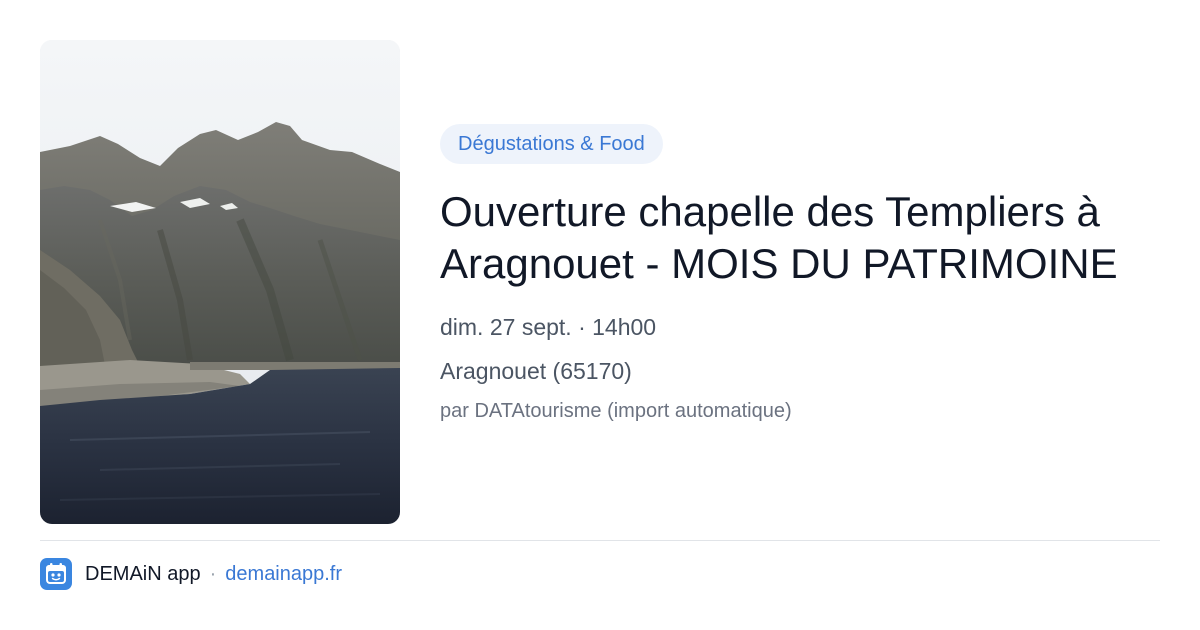 The height and width of the screenshot is (630, 1200). What do you see at coordinates (551, 144) in the screenshot?
I see `category-chip: Dégustations & Food` at bounding box center [551, 144].